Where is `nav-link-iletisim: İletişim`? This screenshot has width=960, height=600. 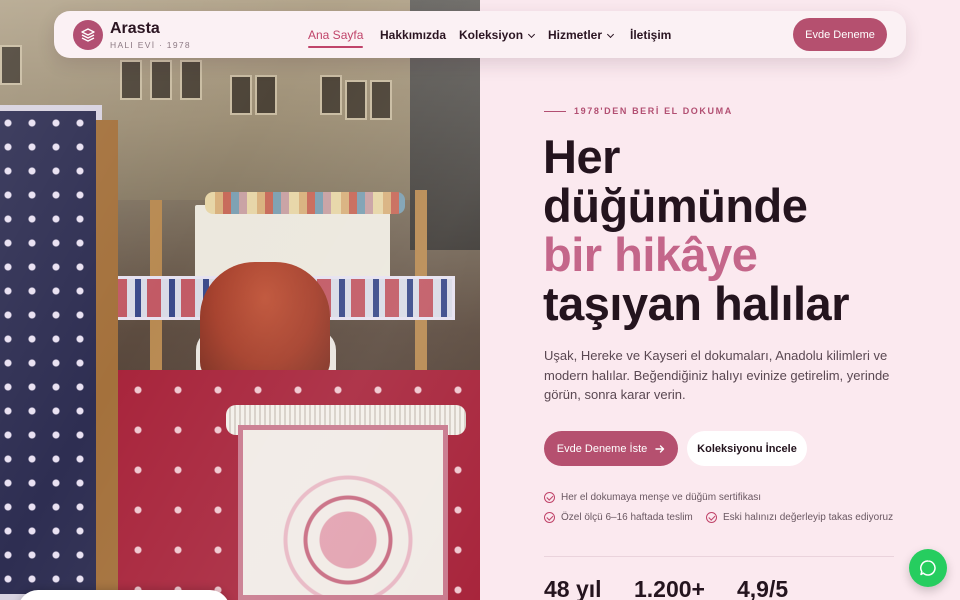 nav-link-iletisim: İletişim is located at coordinates (650, 35).